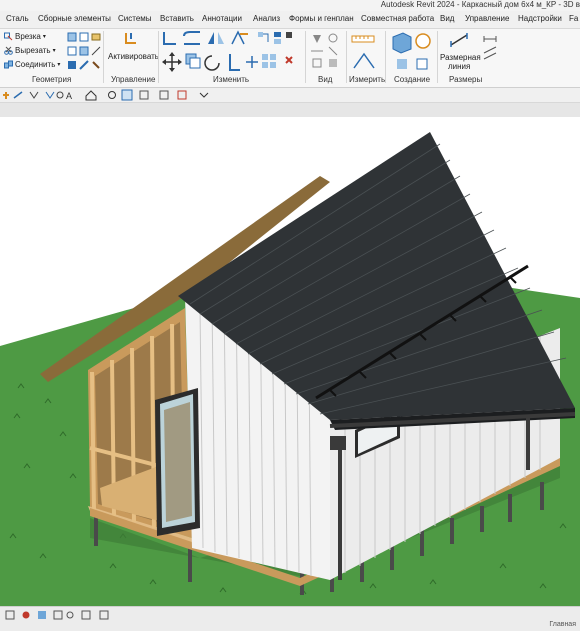 The height and width of the screenshot is (631, 580). Describe the element at coordinates (290, 95) in the screenshot. I see `quick-access-toolbar: A` at that location.